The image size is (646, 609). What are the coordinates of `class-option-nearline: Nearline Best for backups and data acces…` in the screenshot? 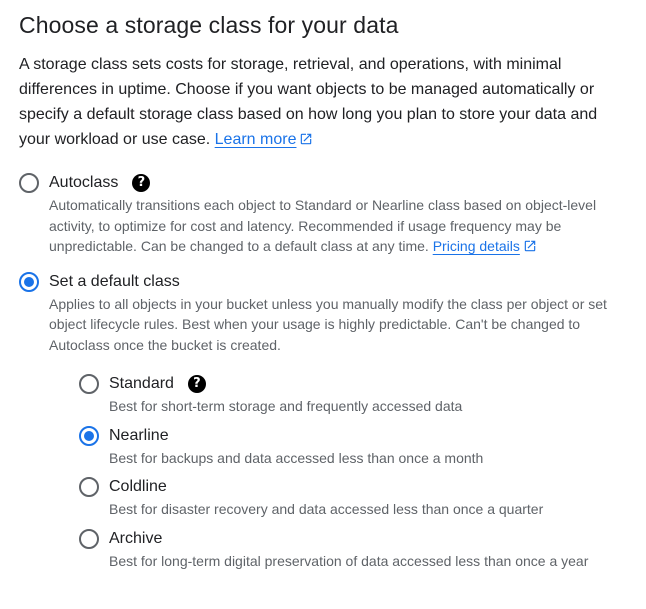 It's located at (362, 447).